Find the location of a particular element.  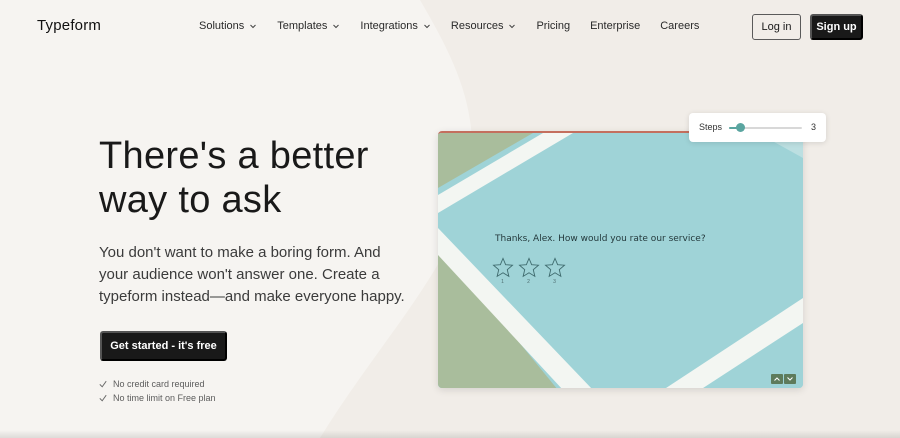

form-navigation is located at coordinates (783, 379).